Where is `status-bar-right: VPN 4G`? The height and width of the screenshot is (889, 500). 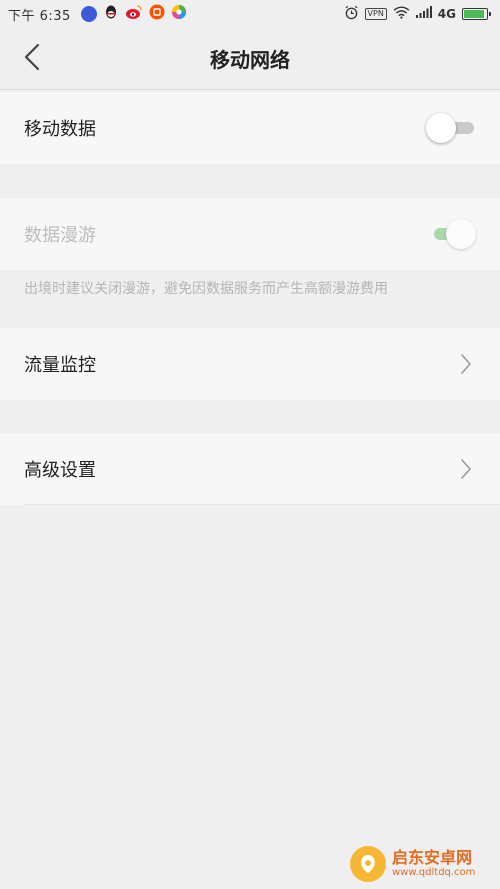 status-bar-right: VPN 4G is located at coordinates (417, 14).